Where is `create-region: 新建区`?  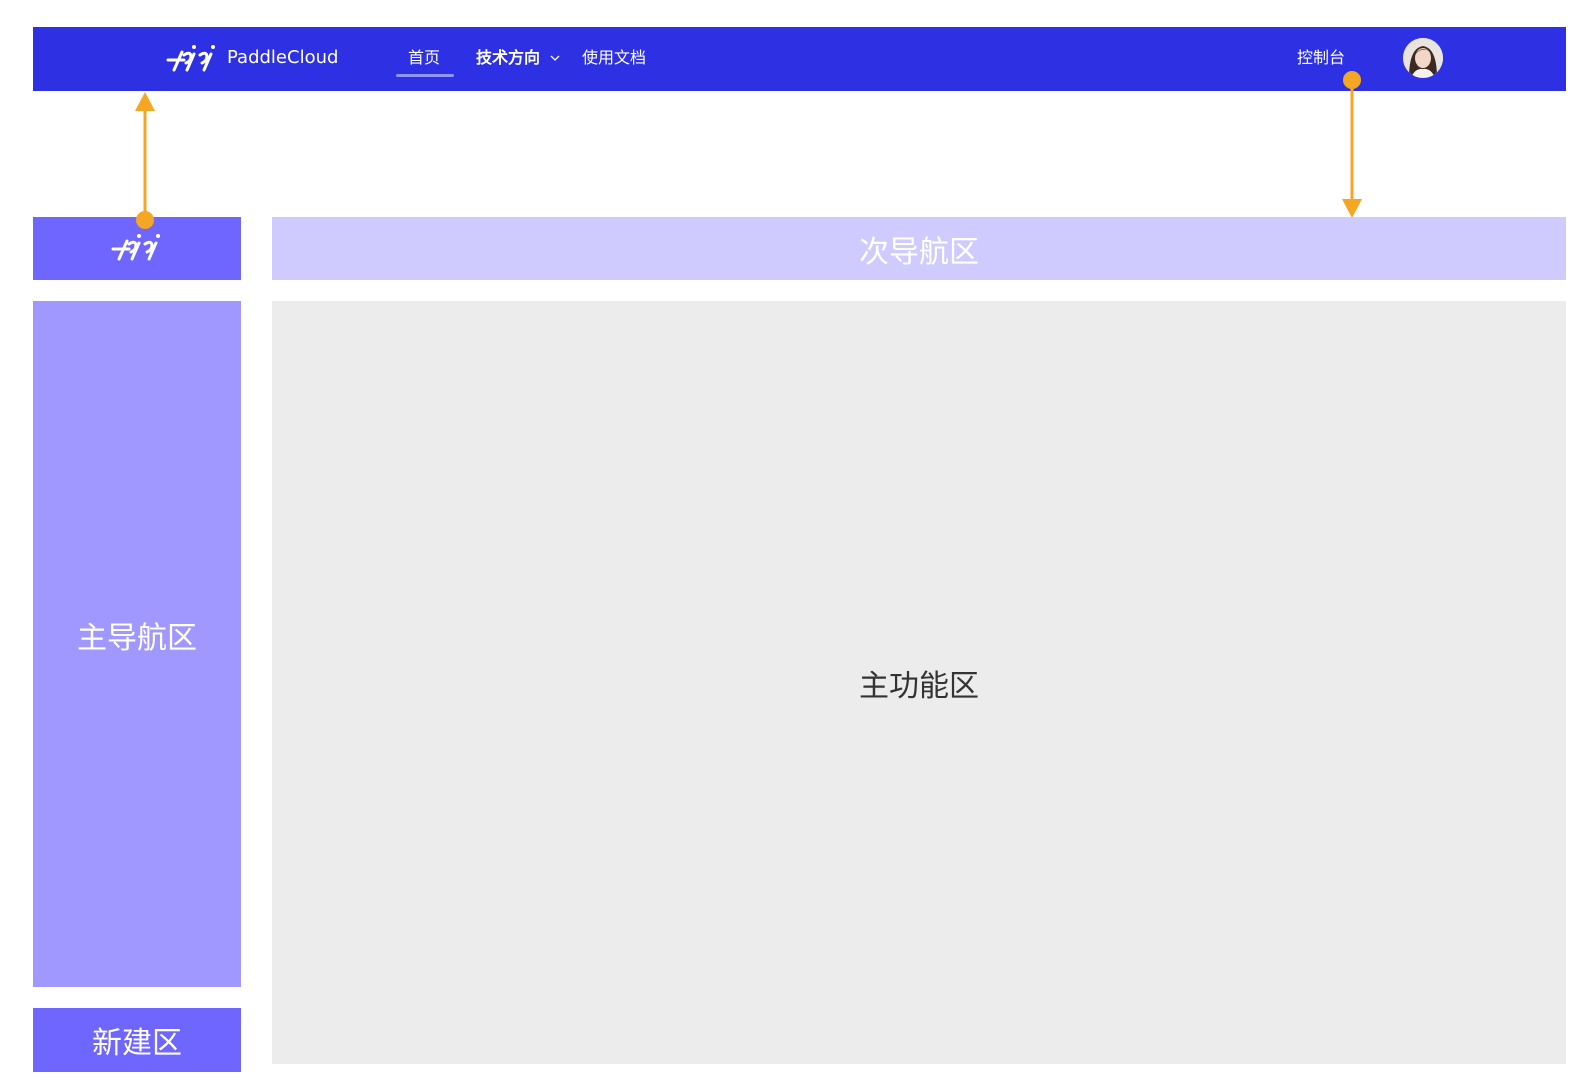
create-region: 新建区 is located at coordinates (137, 1040).